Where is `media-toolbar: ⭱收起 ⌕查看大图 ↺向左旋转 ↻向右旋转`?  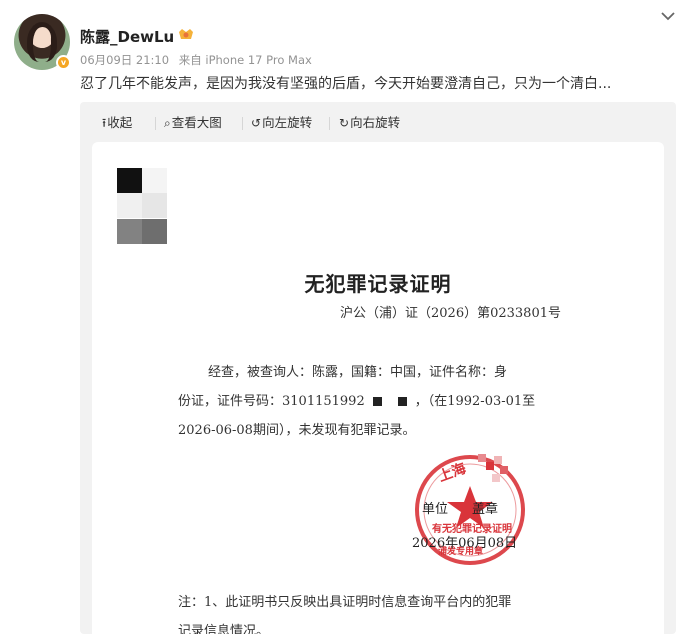
media-toolbar: ⭱收起 ⌕查看大图 ↺向左旋转 ↻向右旋转 is located at coordinates (378, 122).